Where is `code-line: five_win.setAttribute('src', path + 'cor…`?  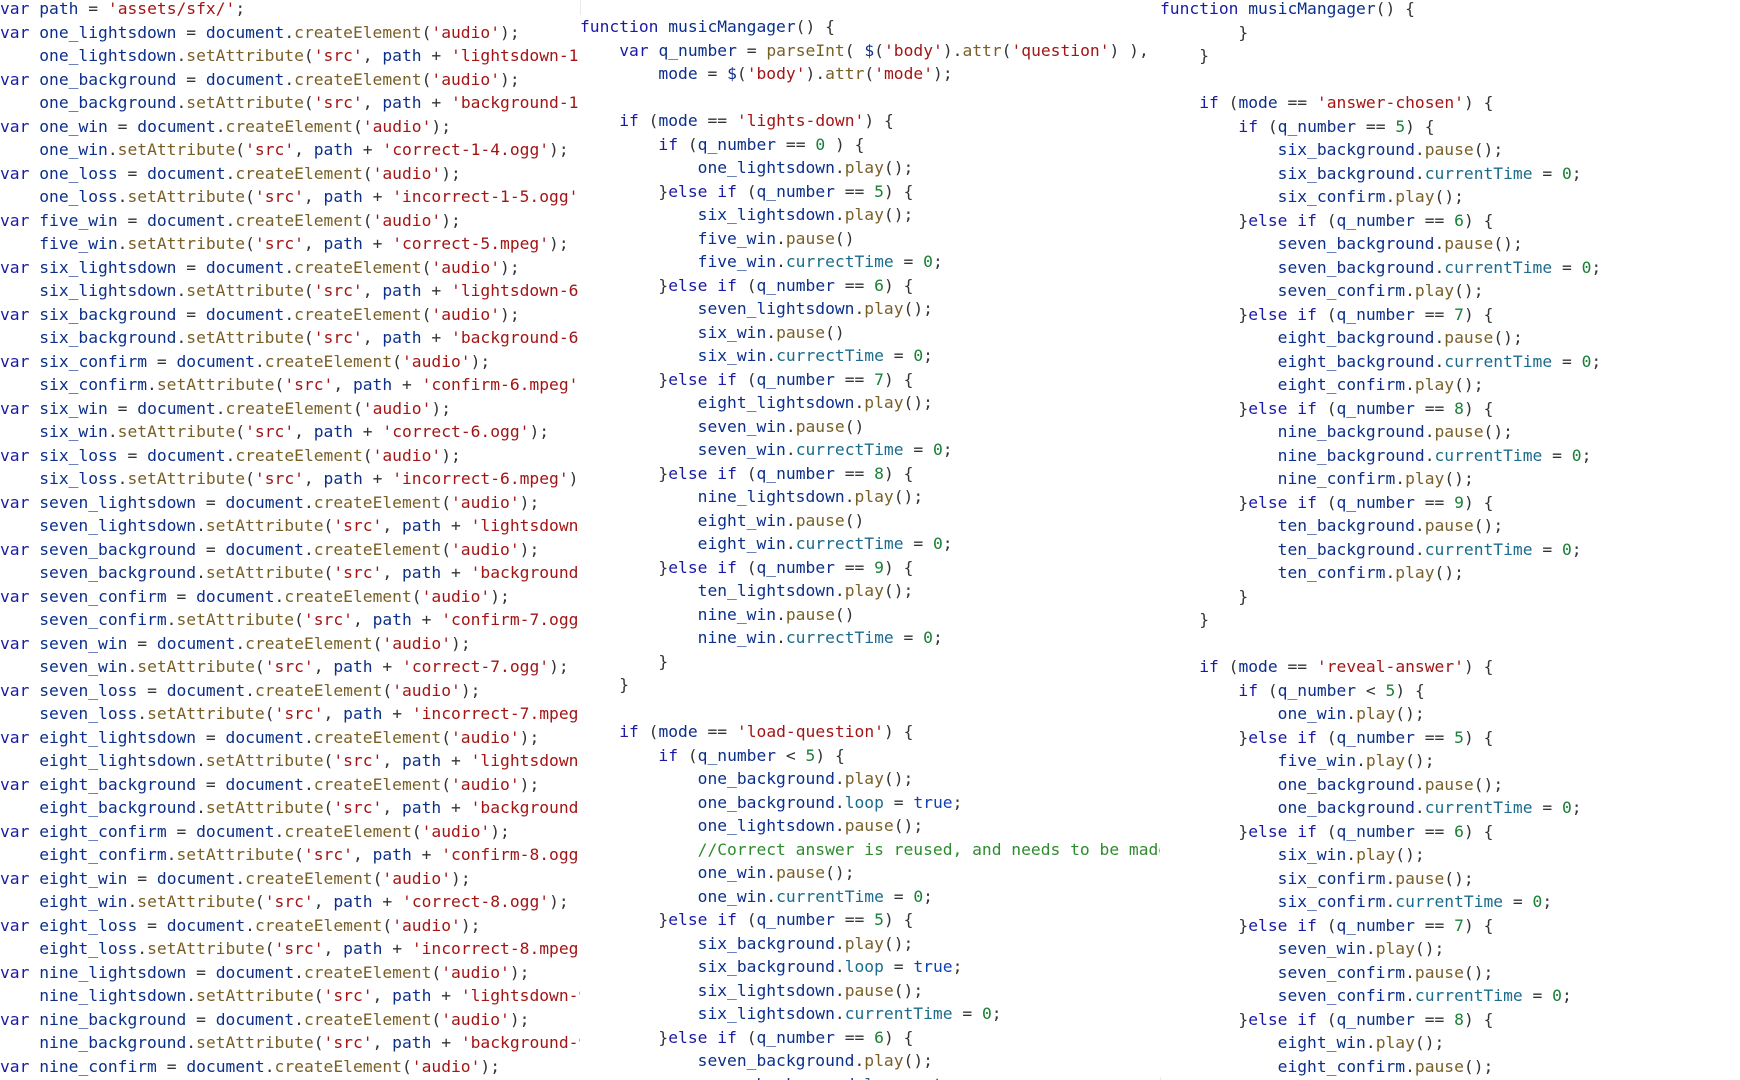
code-line: five_win.setAttribute('src', path + 'cor… is located at coordinates (290, 244).